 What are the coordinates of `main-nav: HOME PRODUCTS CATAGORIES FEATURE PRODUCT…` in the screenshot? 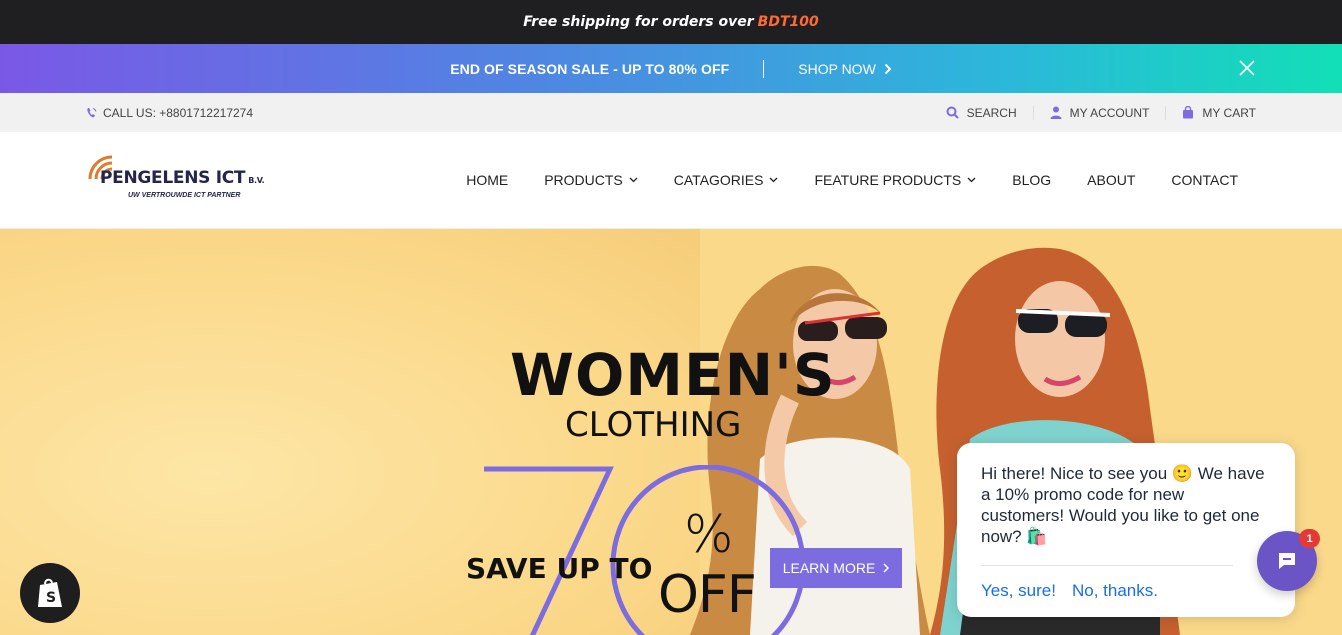 It's located at (852, 180).